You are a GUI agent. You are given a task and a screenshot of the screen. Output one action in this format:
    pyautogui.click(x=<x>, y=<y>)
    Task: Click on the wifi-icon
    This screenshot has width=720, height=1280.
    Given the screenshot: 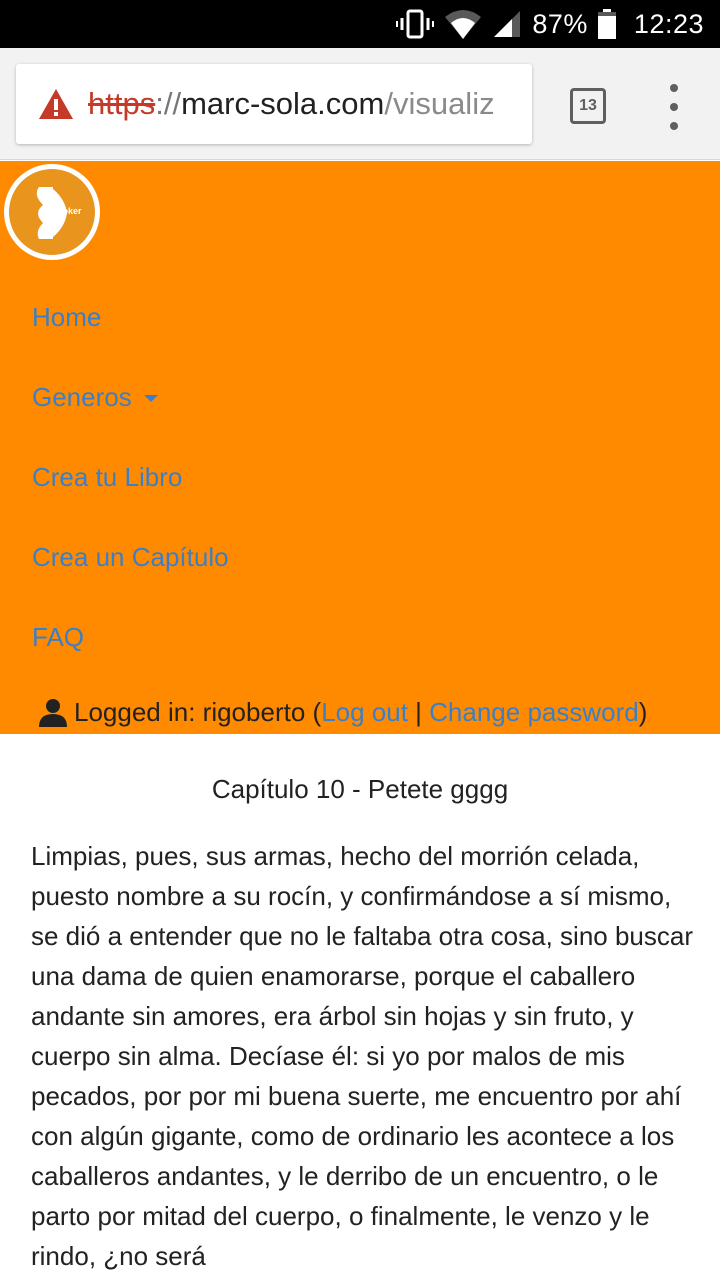 What is the action you would take?
    pyautogui.click(x=463, y=24)
    